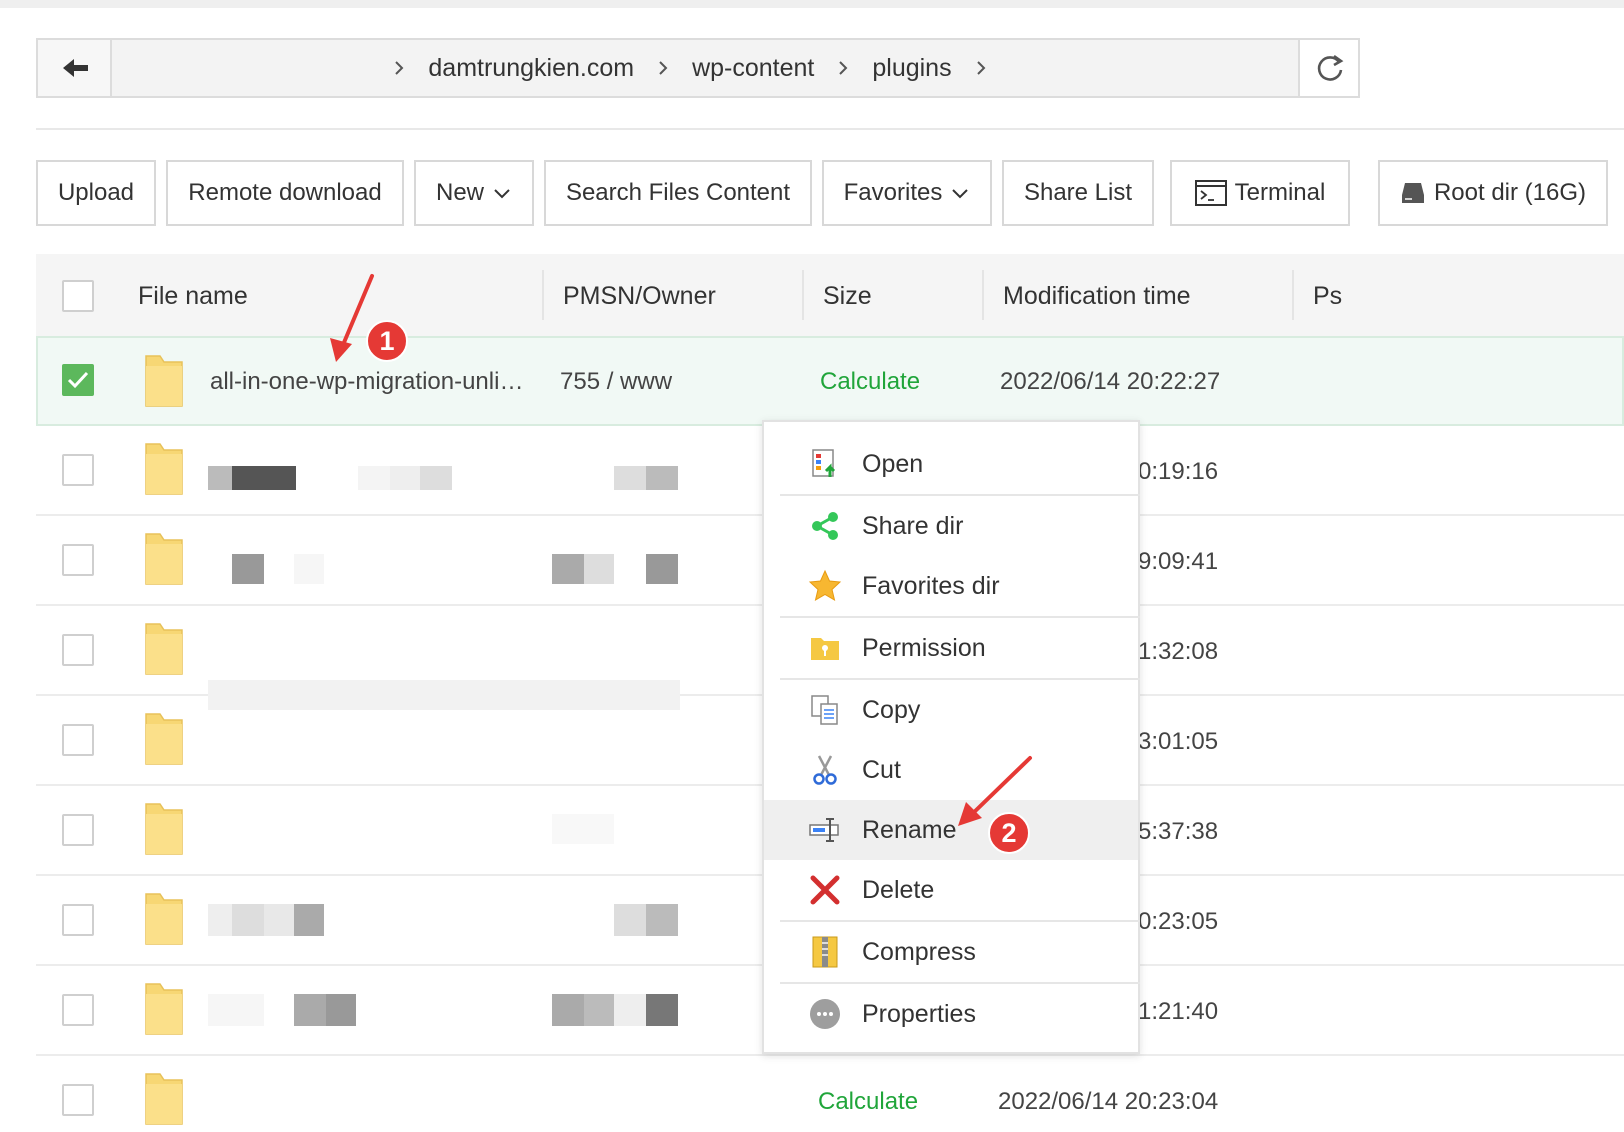  Describe the element at coordinates (951, 770) in the screenshot. I see `menu-item-cut: Cut` at that location.